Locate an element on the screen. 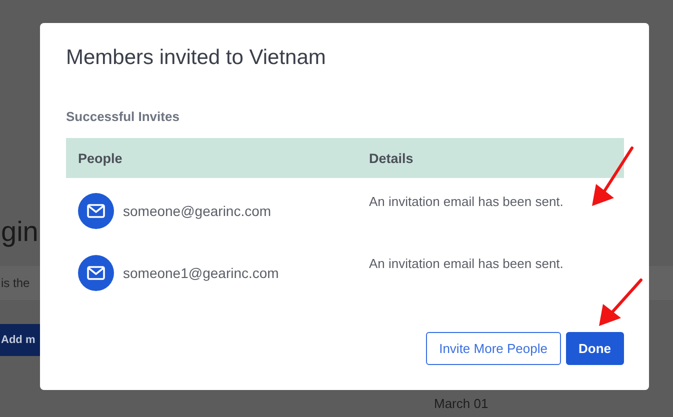 This screenshot has height=417, width=673. date-label: March 01 is located at coordinates (461, 403).